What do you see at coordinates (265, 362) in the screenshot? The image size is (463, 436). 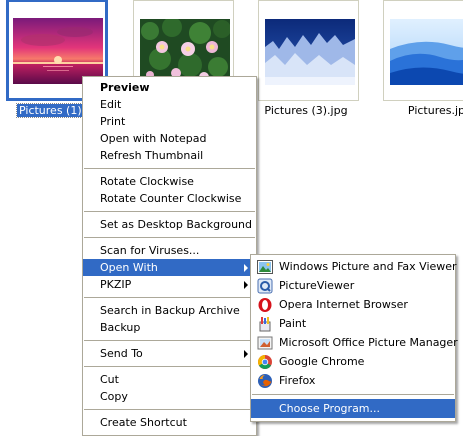 I see `chrome-icon` at bounding box center [265, 362].